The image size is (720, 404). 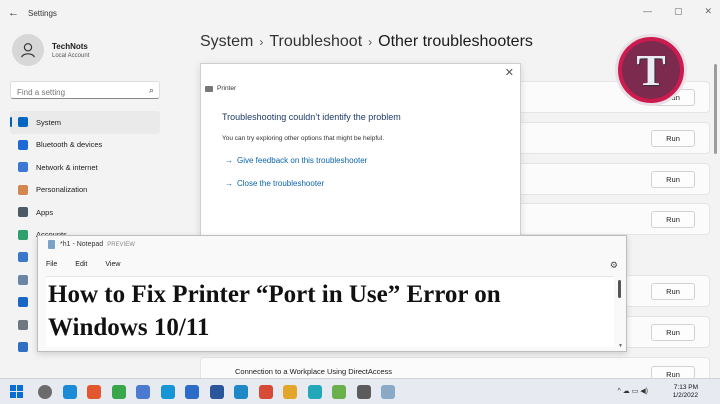 What do you see at coordinates (220, 88) in the screenshot?
I see `dialog-title: Printer` at bounding box center [220, 88].